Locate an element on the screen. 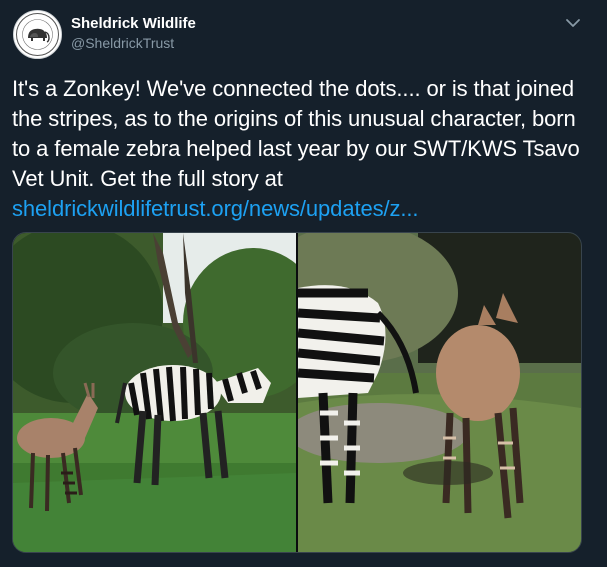 The height and width of the screenshot is (567, 607). sheldrick-elephant-logo-icon is located at coordinates (37, 34).